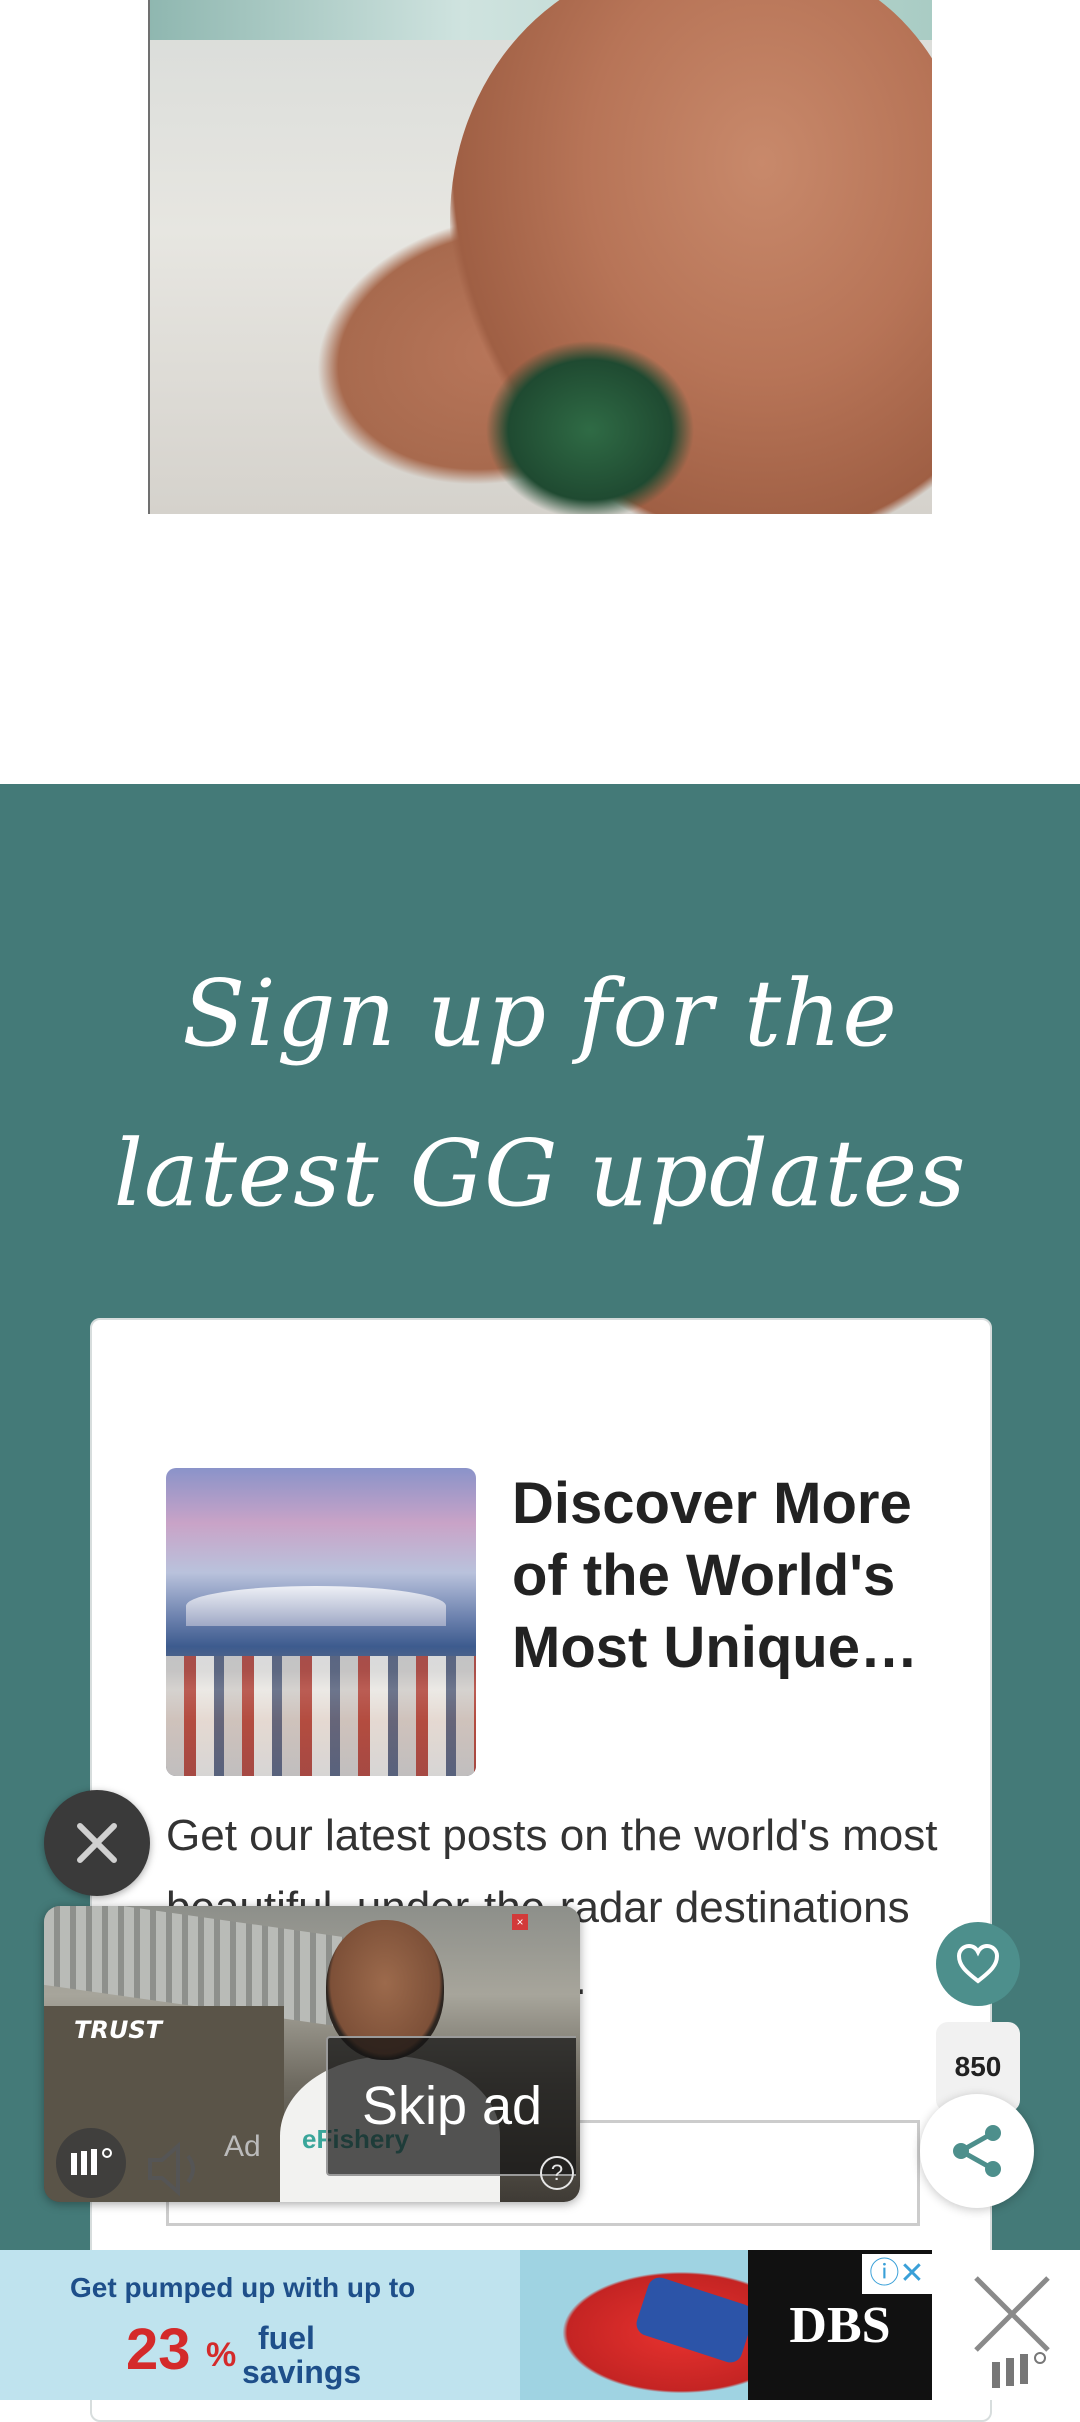 Image resolution: width=1080 pixels, height=2422 pixels. I want to click on thumbnail-mountain, so click(316, 1606).